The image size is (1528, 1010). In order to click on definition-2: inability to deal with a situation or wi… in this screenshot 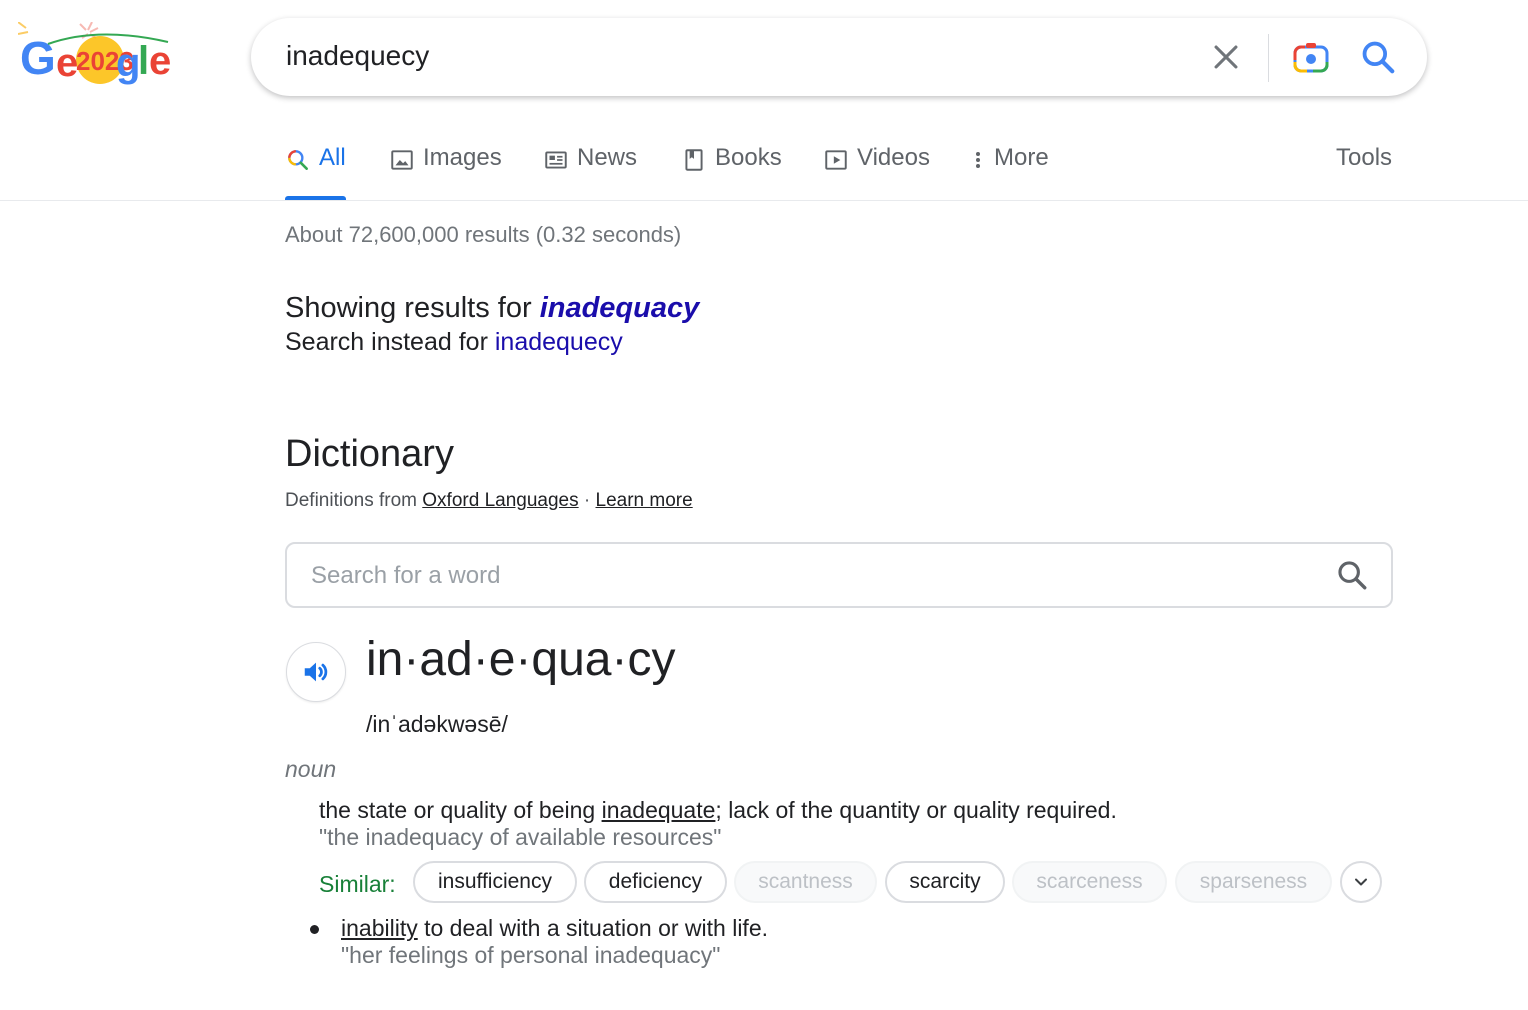, I will do `click(554, 928)`.